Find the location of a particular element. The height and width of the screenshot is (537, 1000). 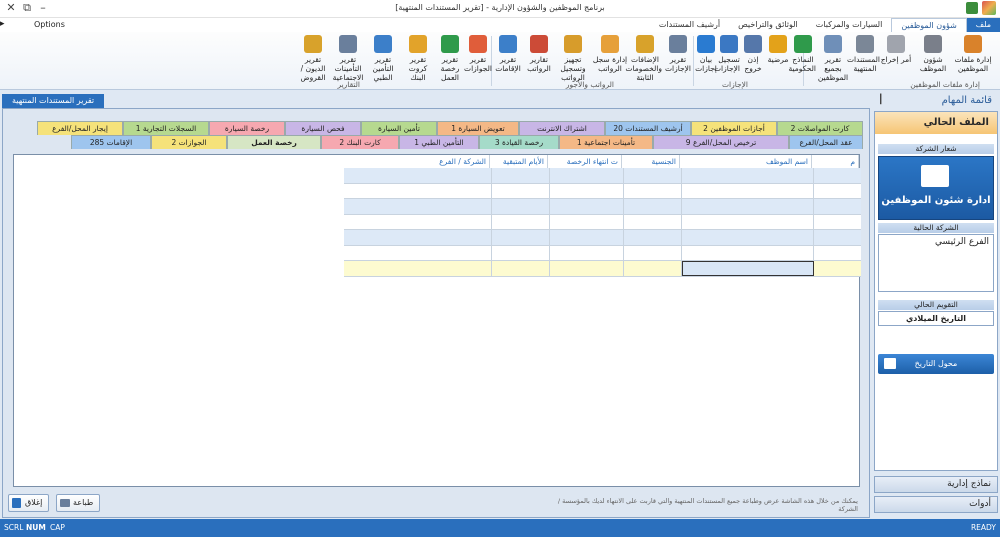

ribbon-button-15: تقرير الإقامات is located at coordinates (508, 54).